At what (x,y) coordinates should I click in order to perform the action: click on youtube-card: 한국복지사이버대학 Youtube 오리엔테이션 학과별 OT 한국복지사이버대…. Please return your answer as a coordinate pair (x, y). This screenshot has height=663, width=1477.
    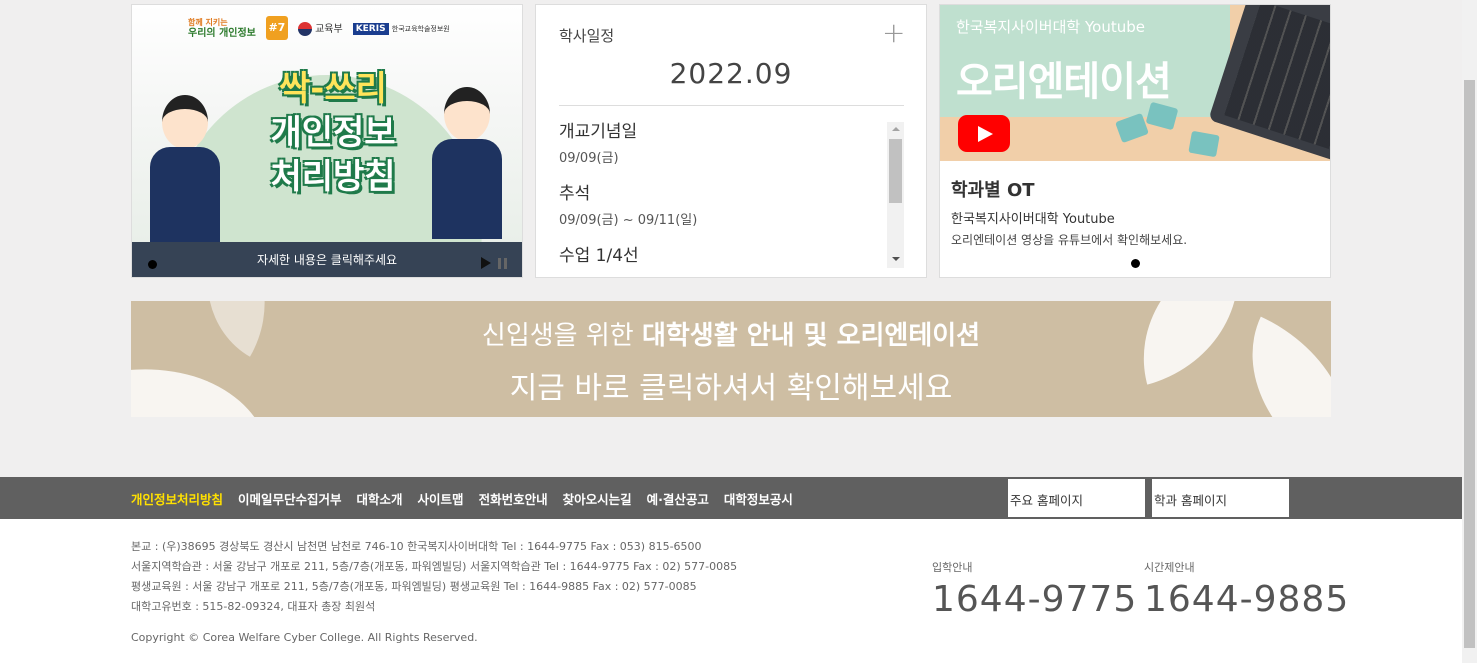
    Looking at the image, I should click on (1135, 141).